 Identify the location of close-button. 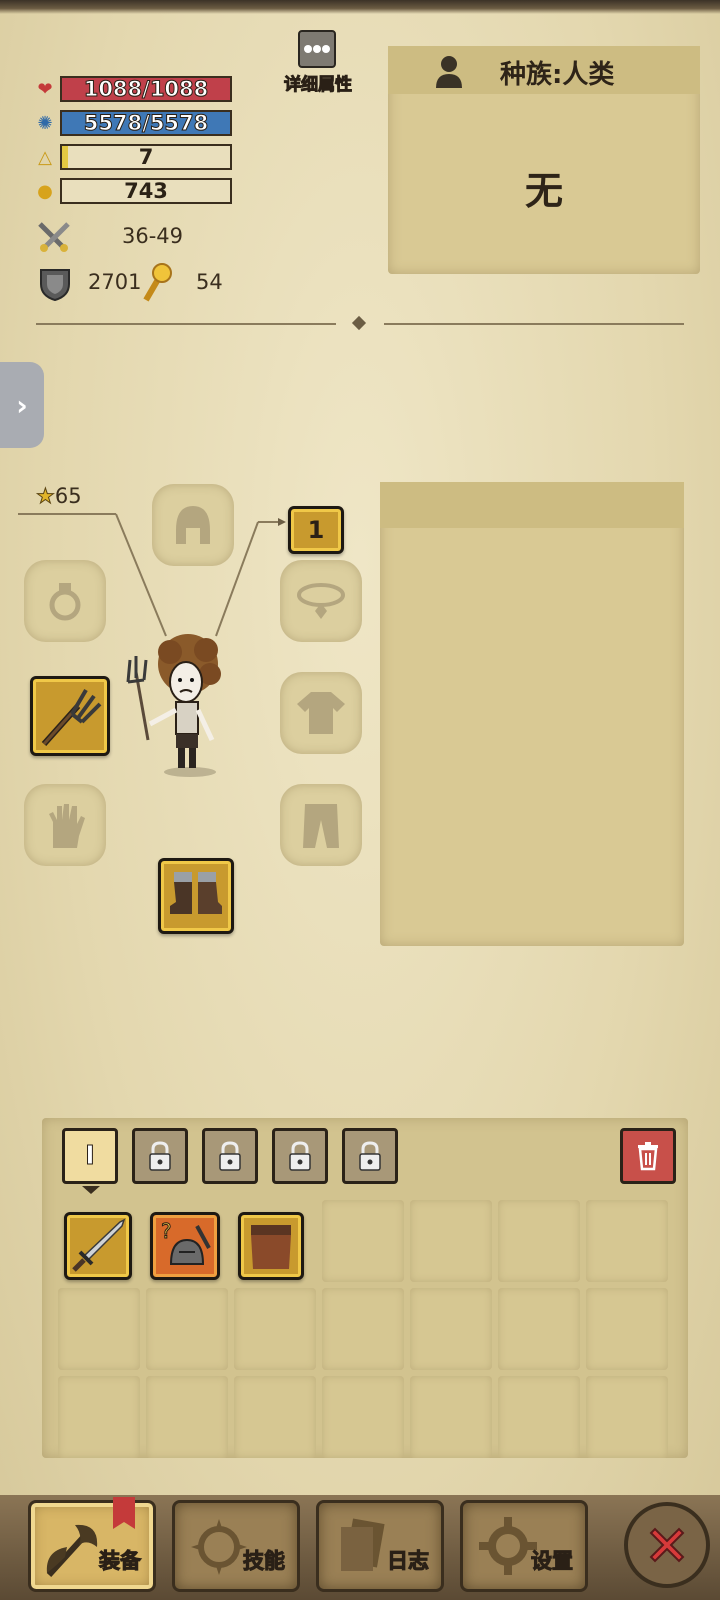
(667, 1545).